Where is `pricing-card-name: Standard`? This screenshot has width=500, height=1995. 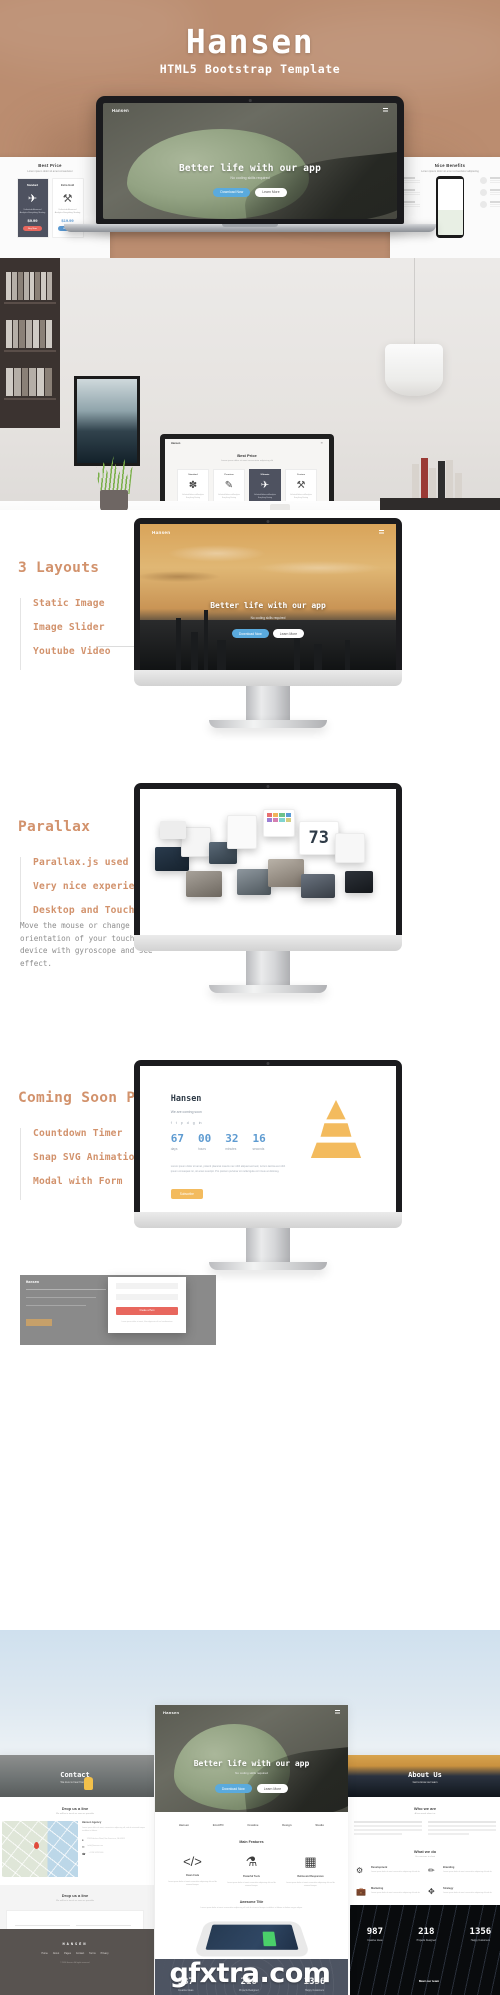
pricing-card-name: Standard is located at coordinates (32, 185).